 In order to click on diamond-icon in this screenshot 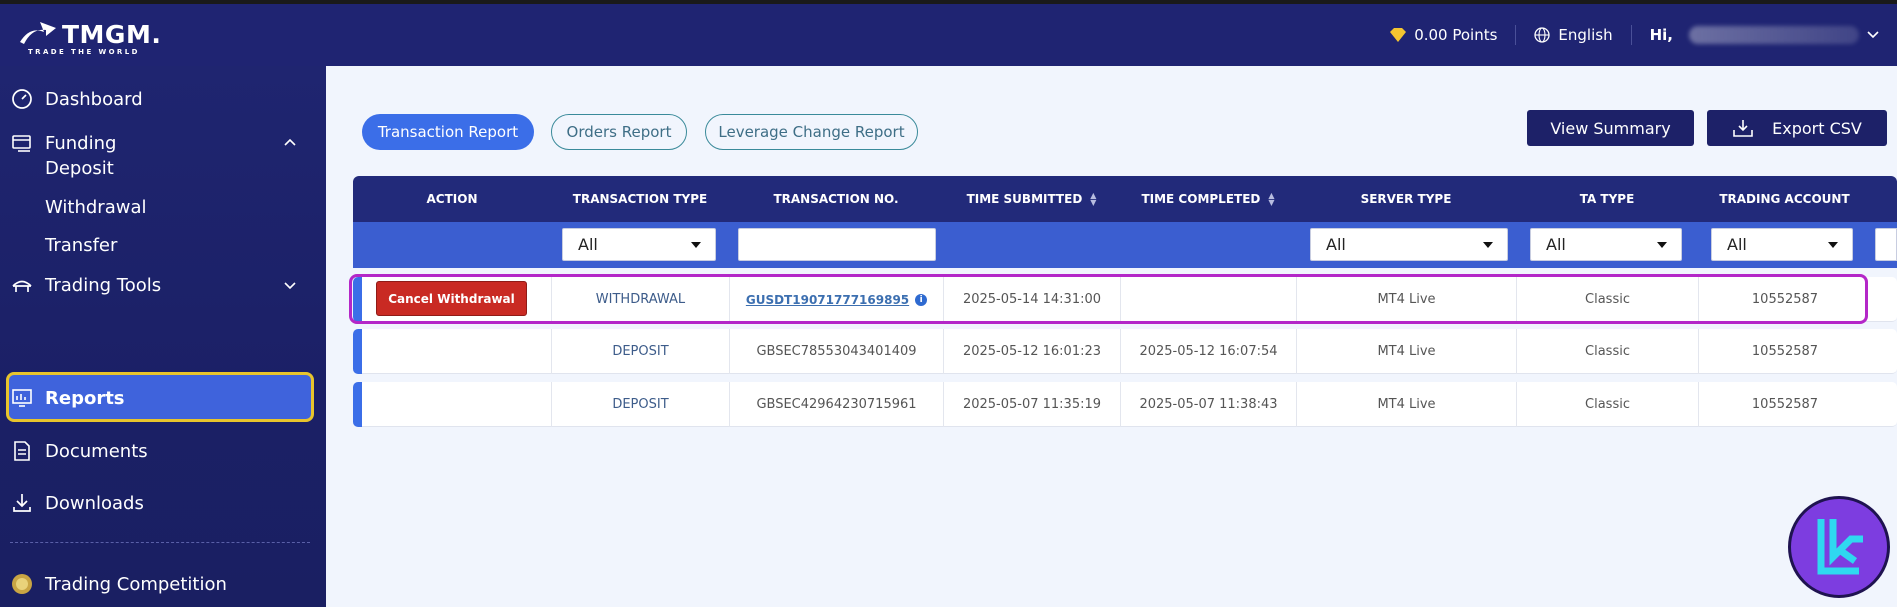, I will do `click(1398, 35)`.